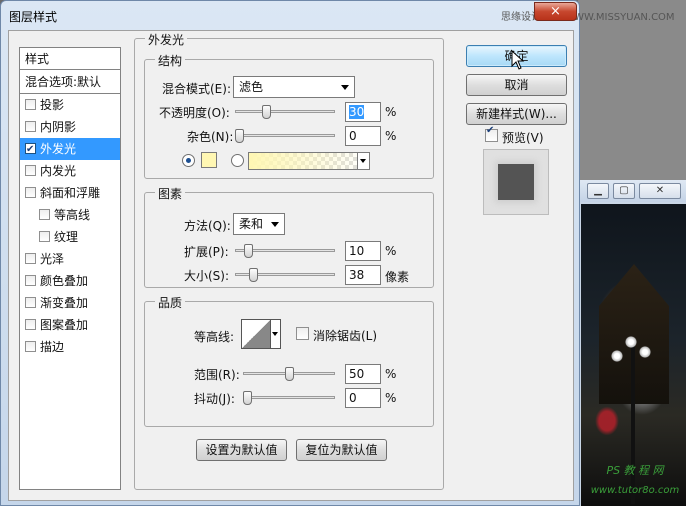  I want to click on jitter-input-value: 0, so click(353, 398).